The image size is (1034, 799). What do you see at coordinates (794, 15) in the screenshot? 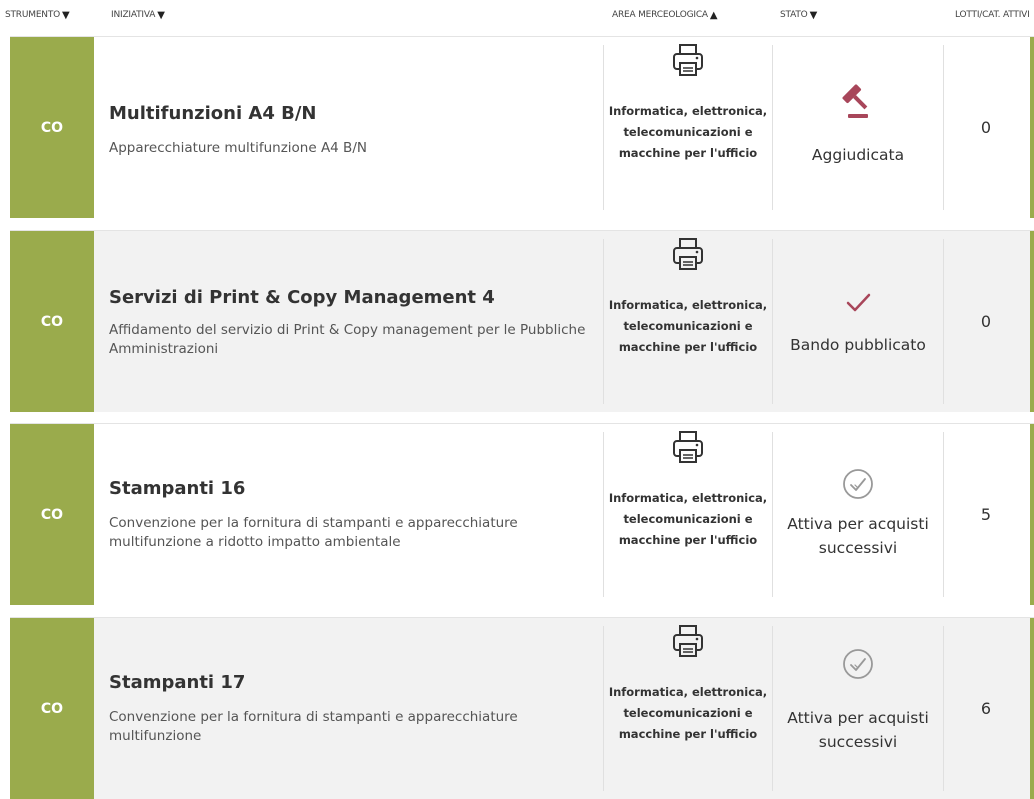
I see `header-stato-label: STATO` at bounding box center [794, 15].